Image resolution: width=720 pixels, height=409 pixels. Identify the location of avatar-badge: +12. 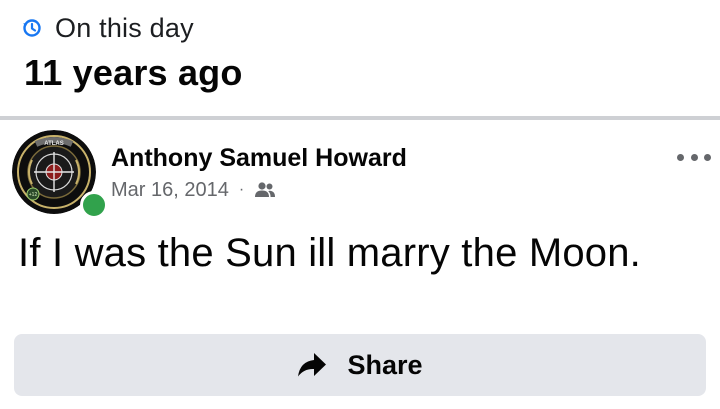
(33, 195).